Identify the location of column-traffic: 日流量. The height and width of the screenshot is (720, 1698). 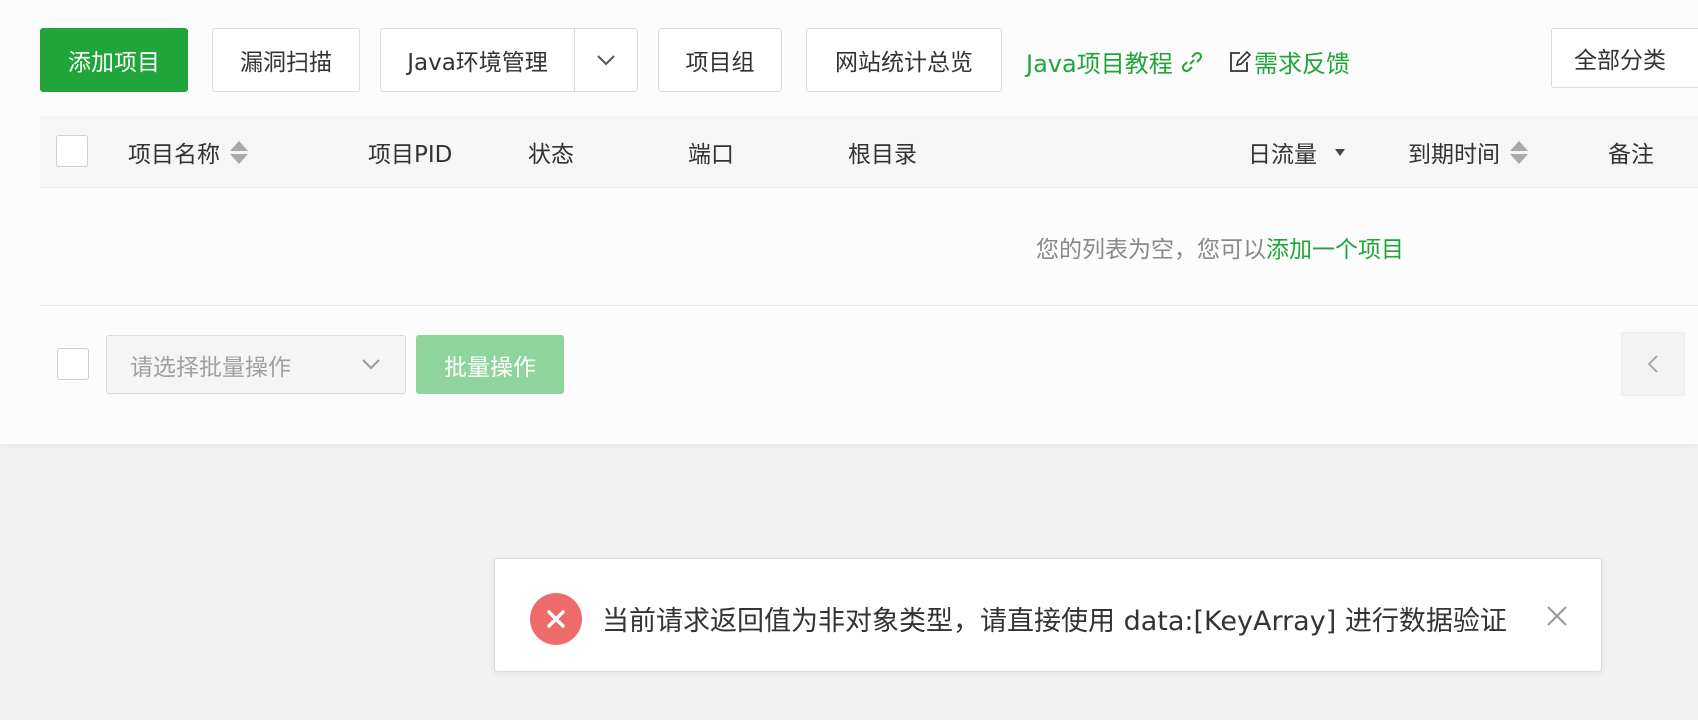
(1296, 152).